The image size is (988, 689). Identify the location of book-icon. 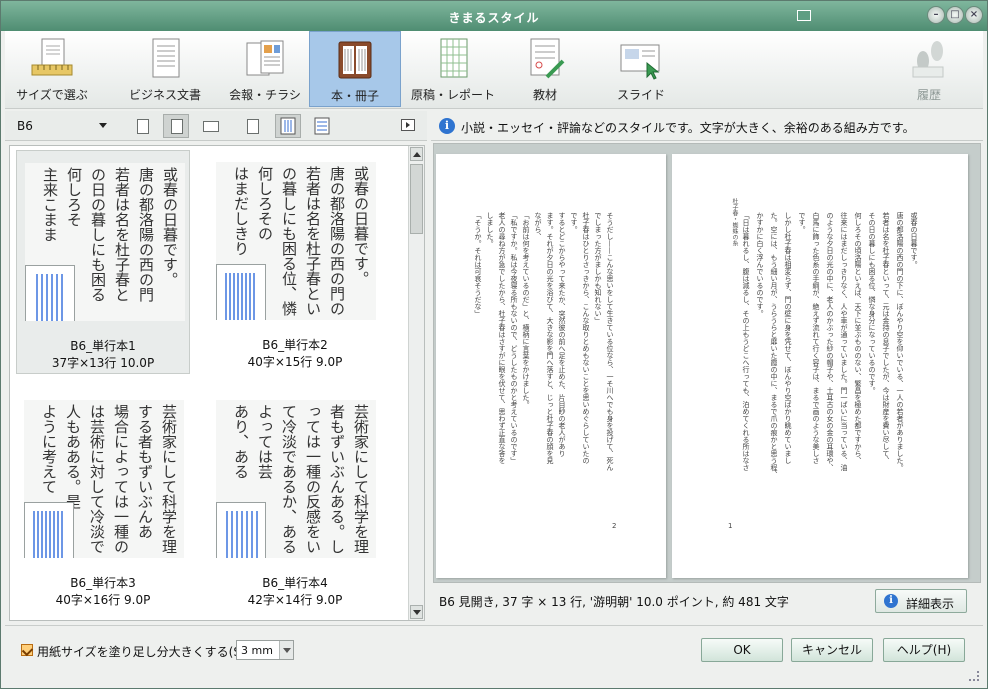
(355, 60).